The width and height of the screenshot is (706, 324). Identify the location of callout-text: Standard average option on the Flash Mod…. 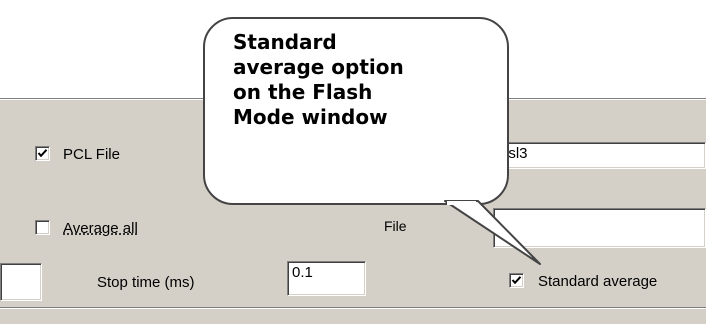
(318, 79).